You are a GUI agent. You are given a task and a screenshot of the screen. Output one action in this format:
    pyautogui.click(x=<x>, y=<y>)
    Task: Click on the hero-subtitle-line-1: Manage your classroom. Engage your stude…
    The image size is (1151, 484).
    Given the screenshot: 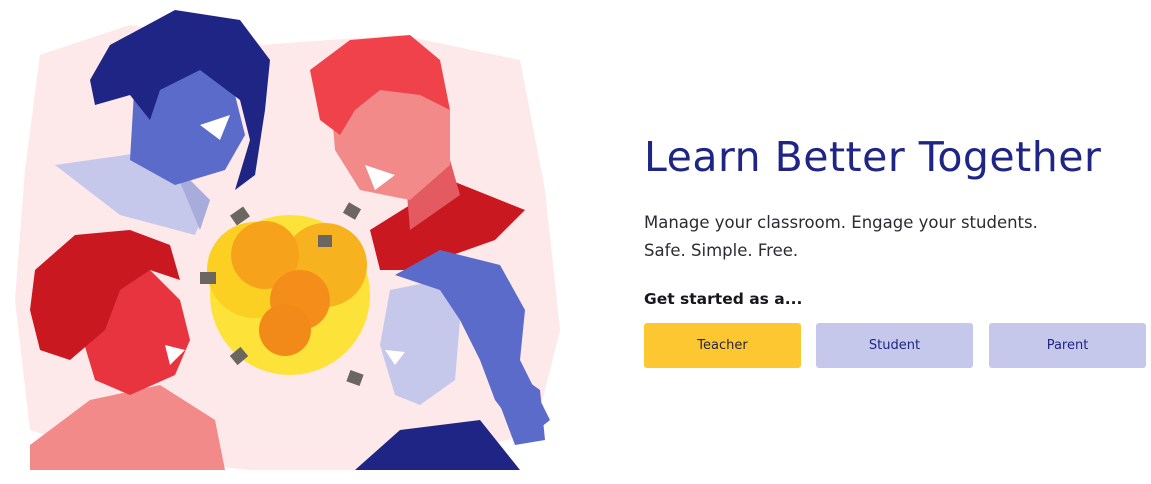 What is the action you would take?
    pyautogui.click(x=841, y=222)
    